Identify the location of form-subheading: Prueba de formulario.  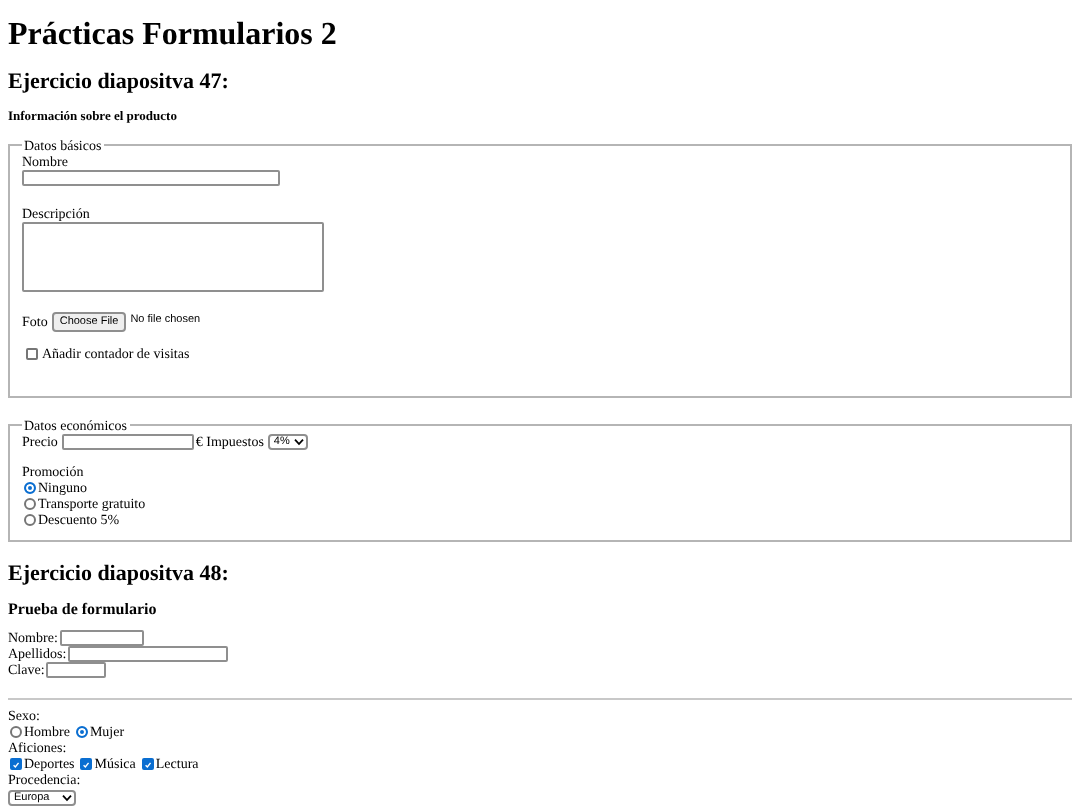
(82, 608).